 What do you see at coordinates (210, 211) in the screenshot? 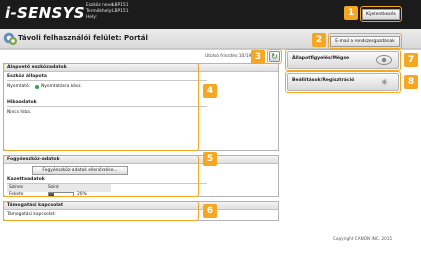
I see `annotation-marker-6: 6` at bounding box center [210, 211].